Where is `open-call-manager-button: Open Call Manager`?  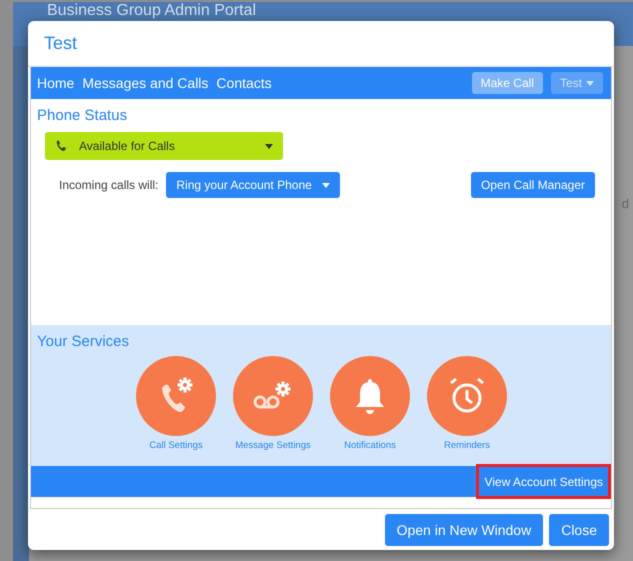
open-call-manager-button: Open Call Manager is located at coordinates (532, 185).